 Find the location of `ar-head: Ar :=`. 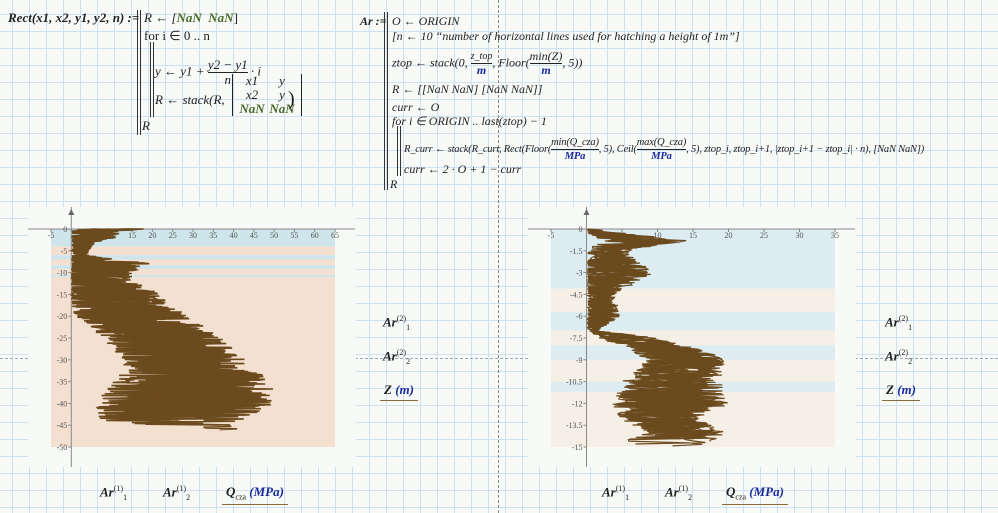

ar-head: Ar := is located at coordinates (373, 21).